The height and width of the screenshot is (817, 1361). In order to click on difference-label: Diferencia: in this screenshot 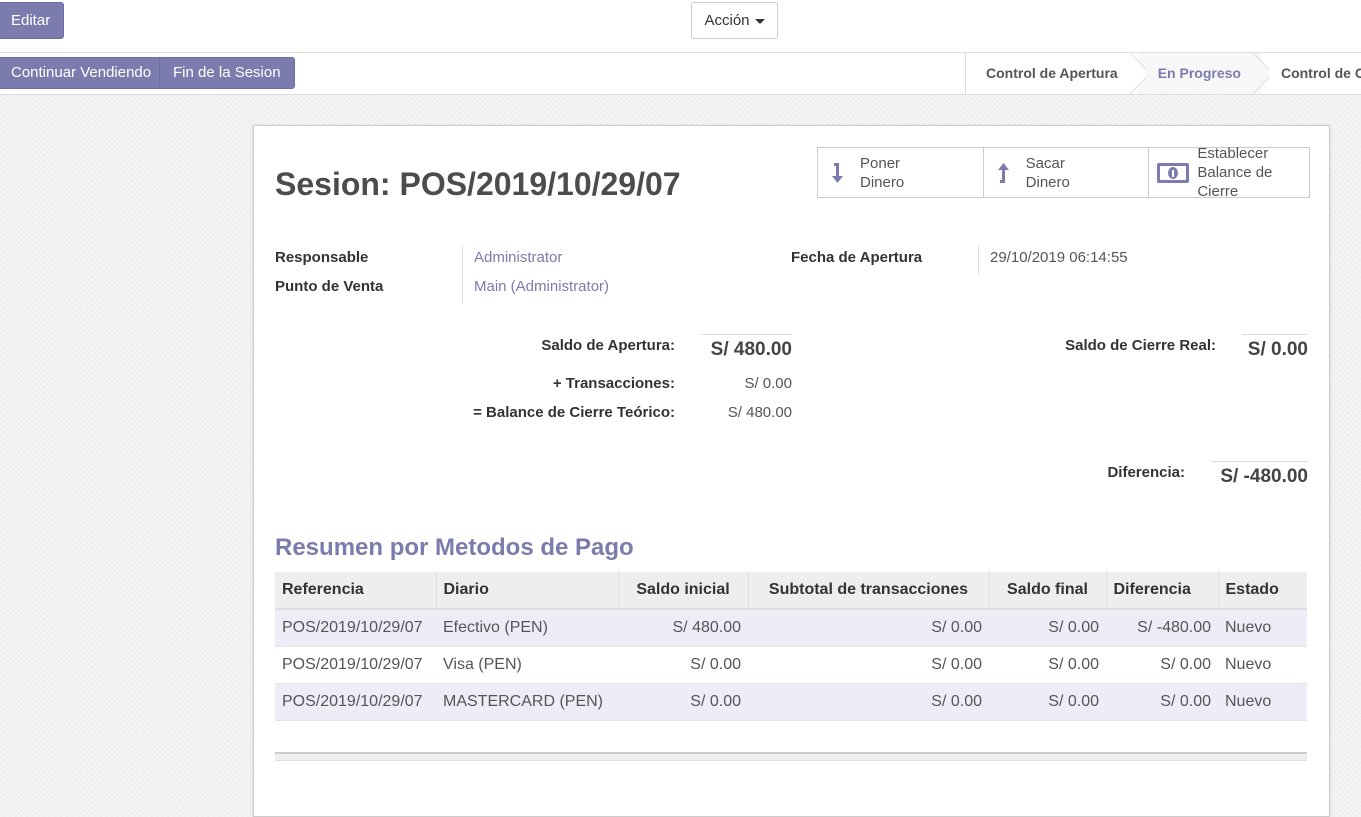, I will do `click(1146, 472)`.